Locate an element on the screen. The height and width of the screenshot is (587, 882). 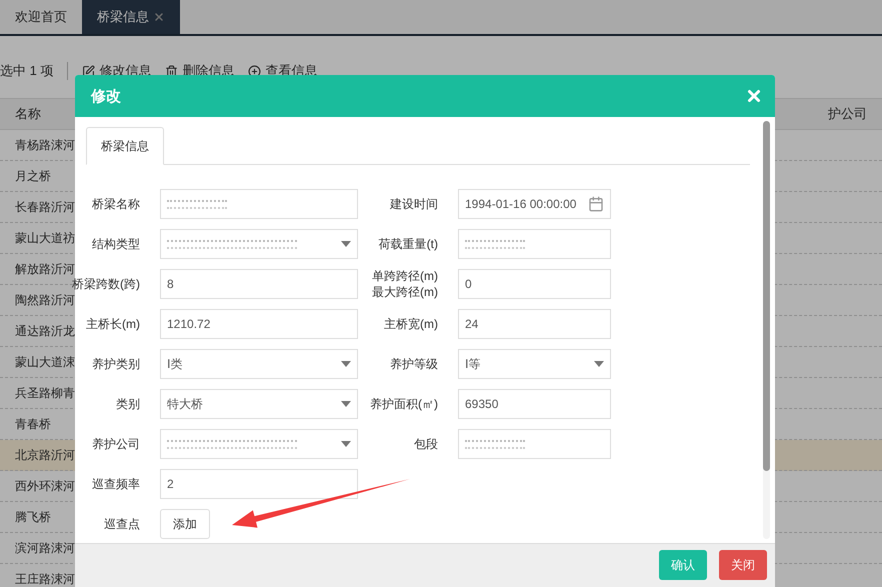
text-field: 69350 is located at coordinates (534, 404).